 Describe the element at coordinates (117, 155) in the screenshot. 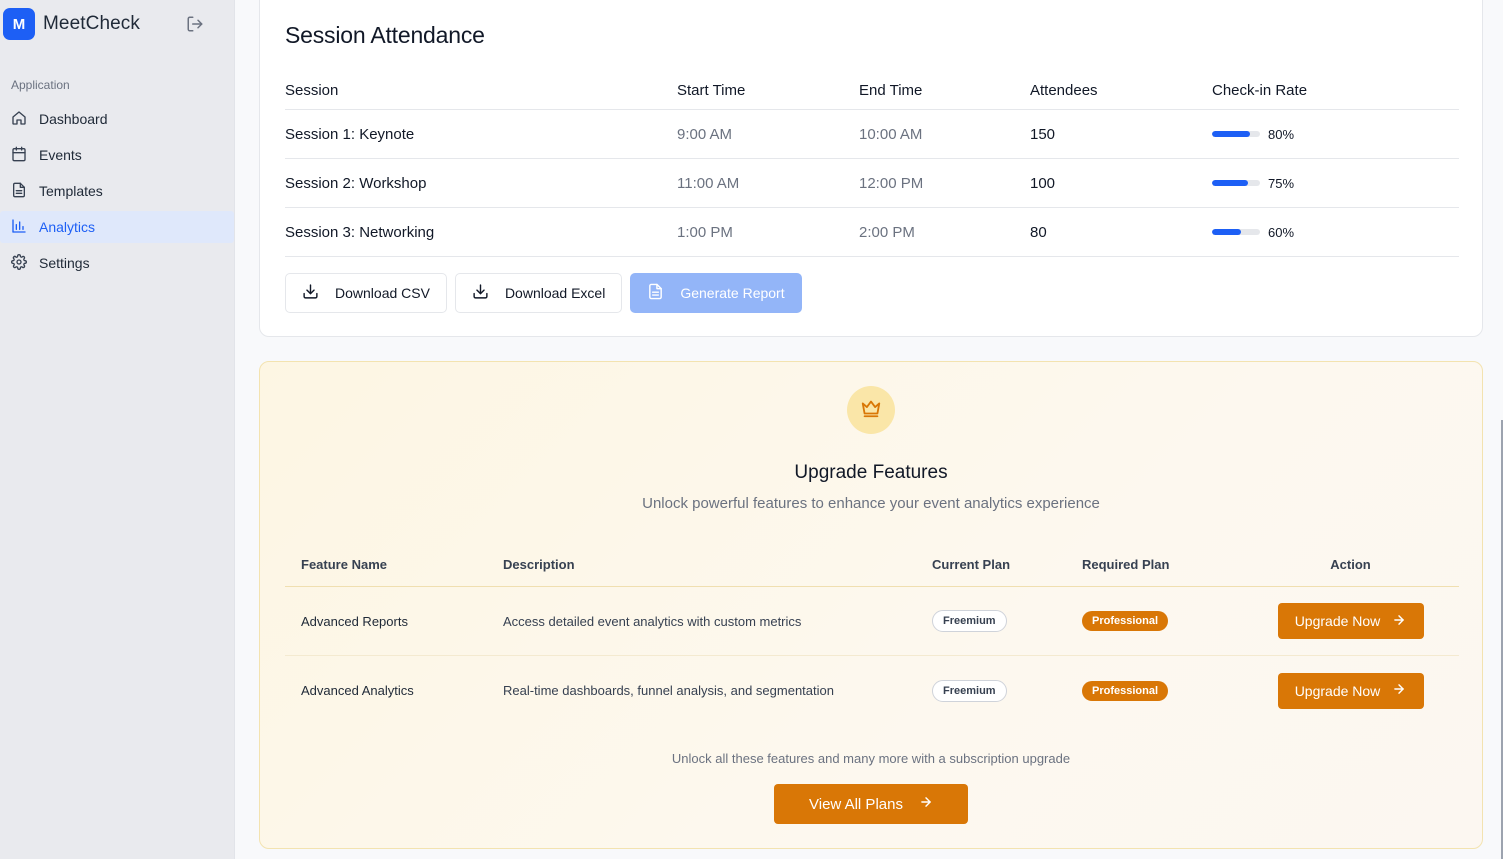

I see `sidebar-item-events: Events` at that location.